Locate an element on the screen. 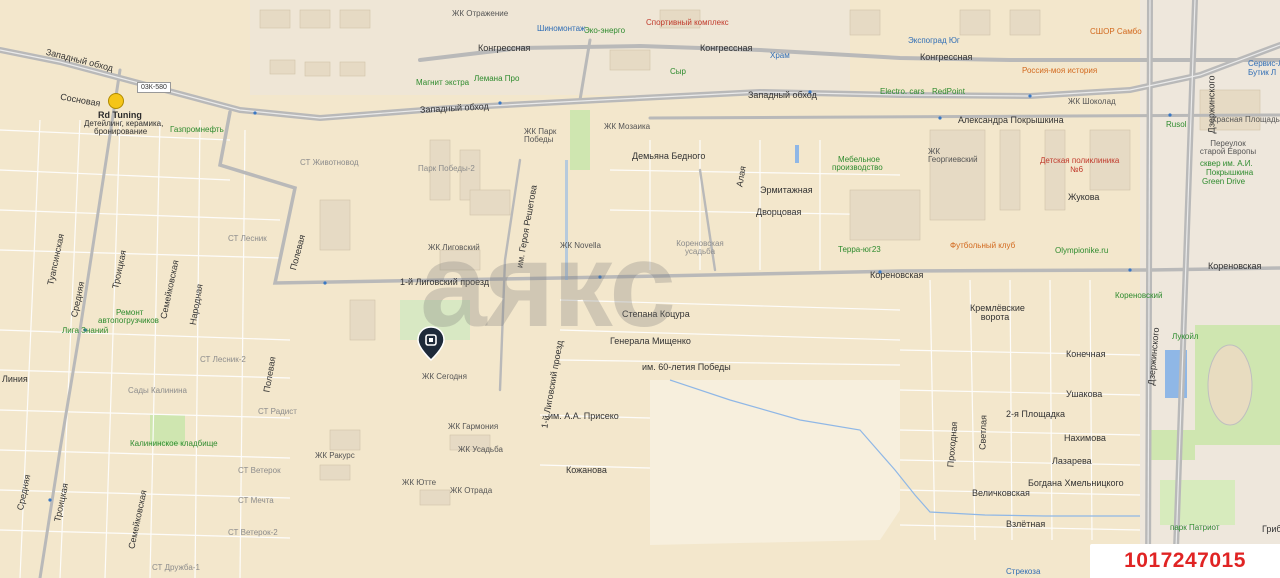 Image resolution: width=1280 pixels, height=578 pixels. district-korenovskaya-usadba: Кореновская усадьба is located at coordinates (700, 247).